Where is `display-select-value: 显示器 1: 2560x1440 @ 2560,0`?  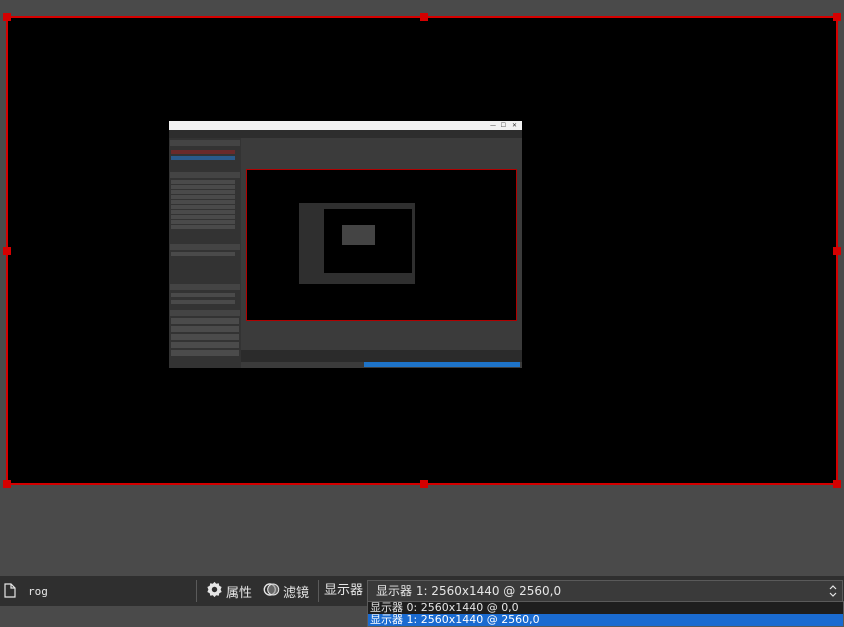
display-select-value: 显示器 1: 2560x1440 @ 2560,0 is located at coordinates (469, 591).